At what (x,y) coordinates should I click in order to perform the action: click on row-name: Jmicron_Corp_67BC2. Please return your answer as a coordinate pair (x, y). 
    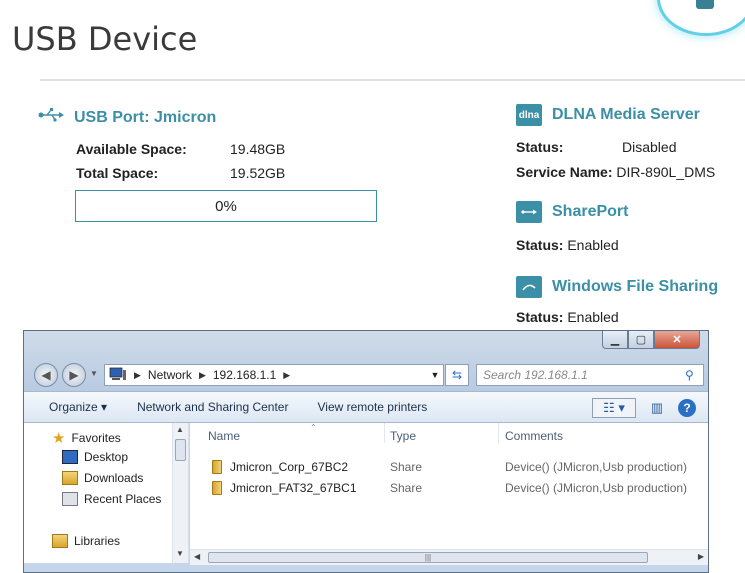
    Looking at the image, I should click on (289, 467).